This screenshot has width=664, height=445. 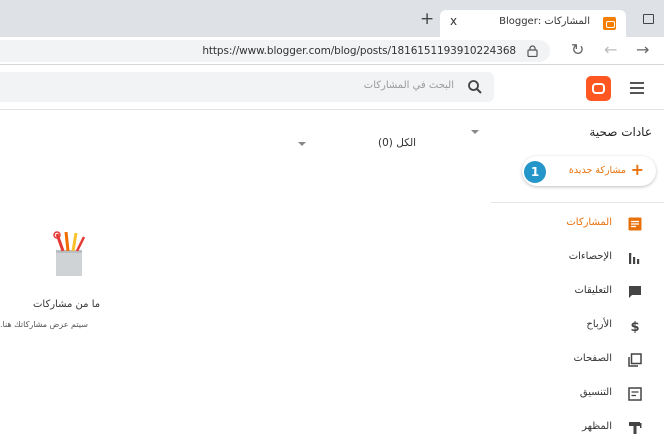 I want to click on lock-icon, so click(x=532, y=51).